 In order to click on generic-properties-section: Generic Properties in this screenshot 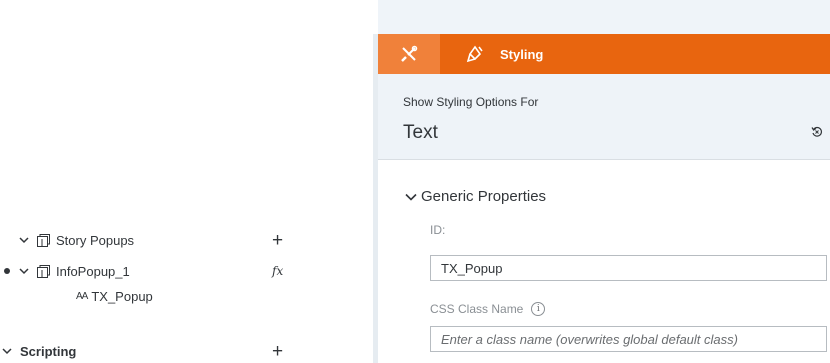, I will do `click(475, 196)`.